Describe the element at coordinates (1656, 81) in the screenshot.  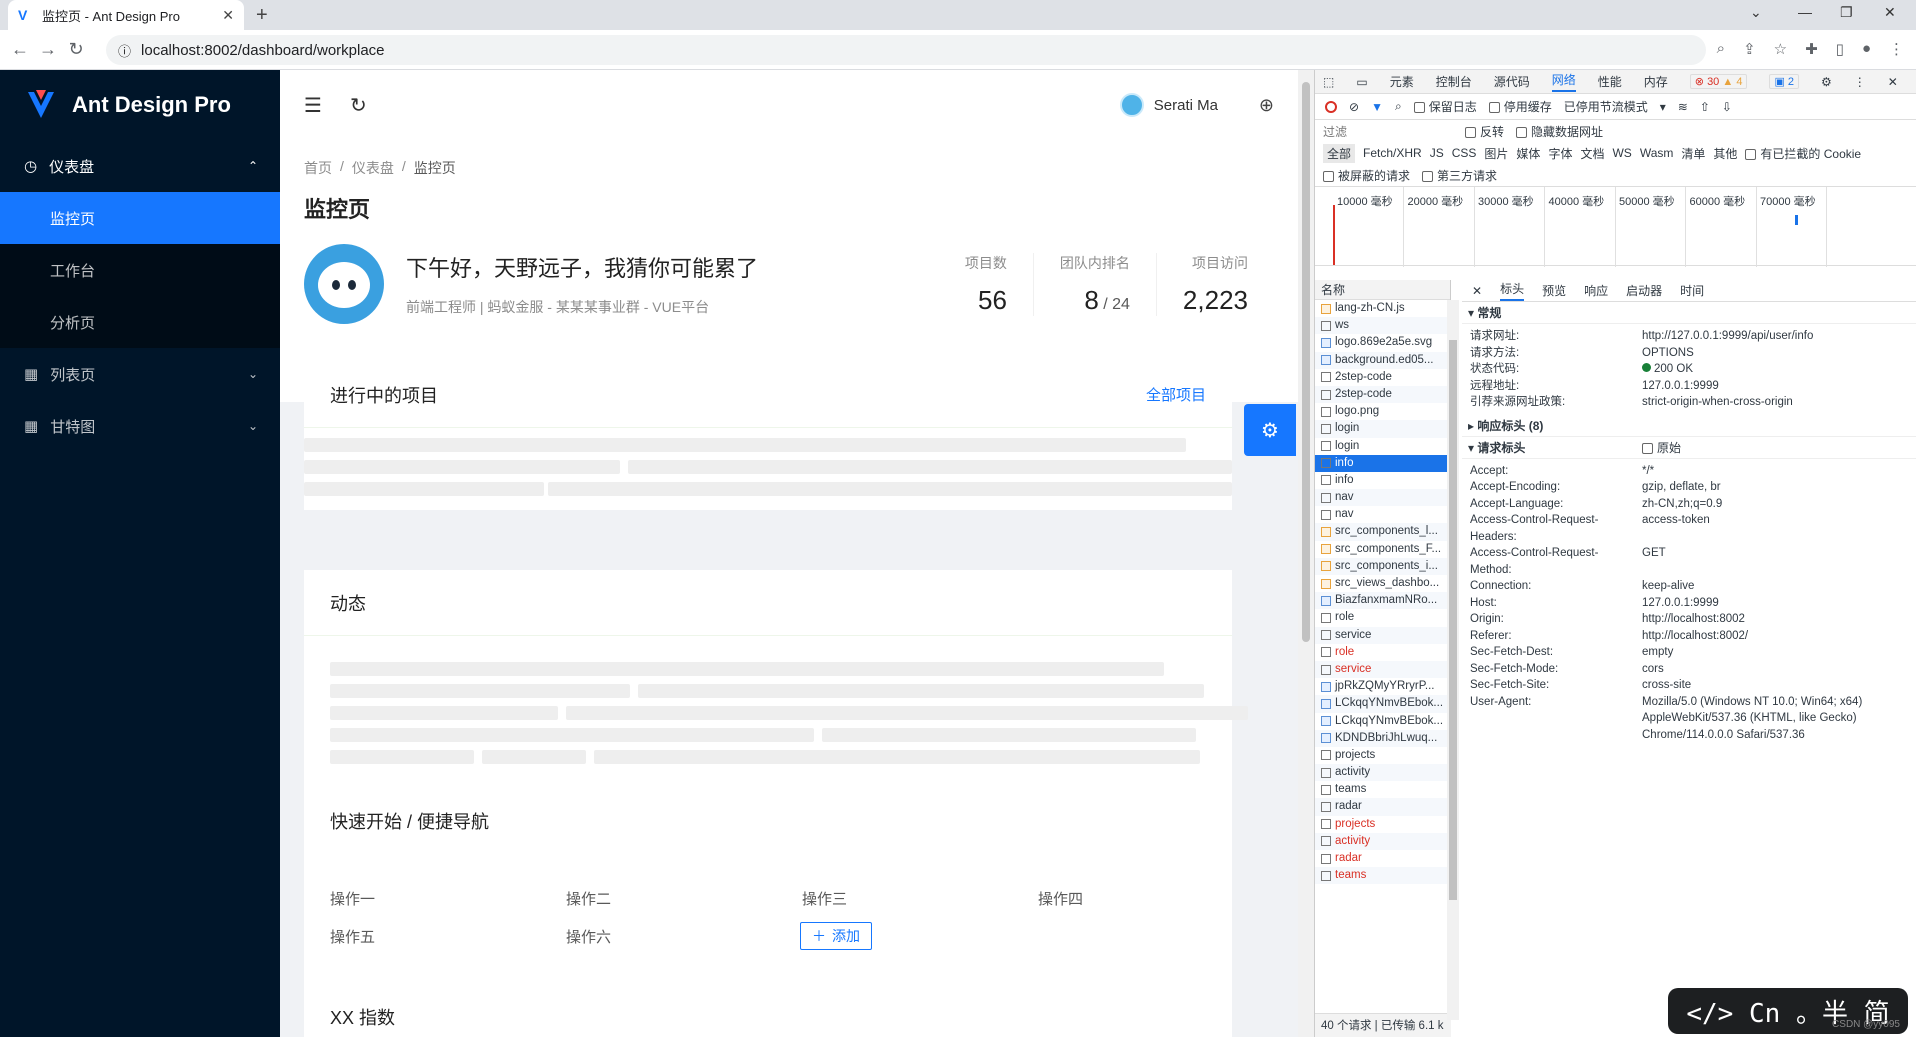
I see `tab-memory: 内存` at that location.